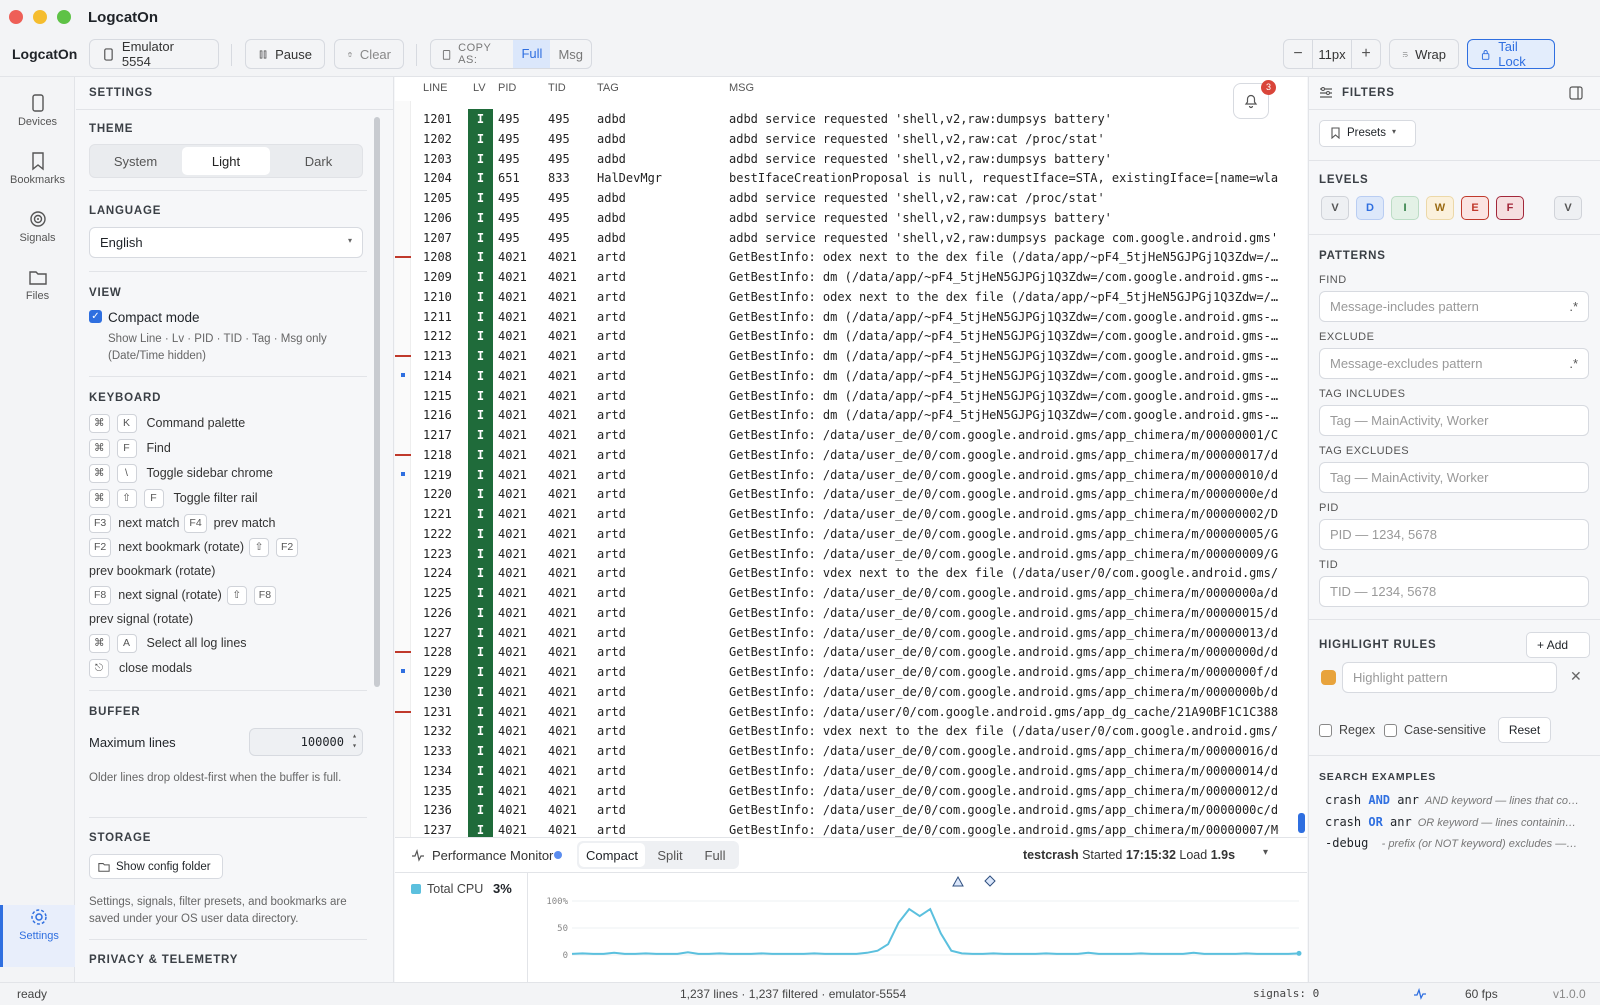 This screenshot has height=1005, width=1600. I want to click on compact-mode-checkbox: ✓, so click(95, 316).